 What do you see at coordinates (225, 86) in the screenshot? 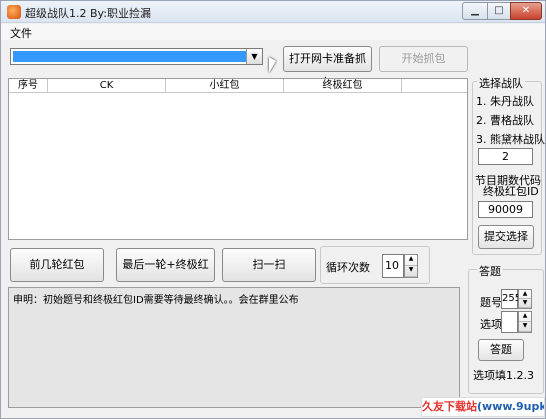
I see `col-header-small-red-packet: 小红包` at bounding box center [225, 86].